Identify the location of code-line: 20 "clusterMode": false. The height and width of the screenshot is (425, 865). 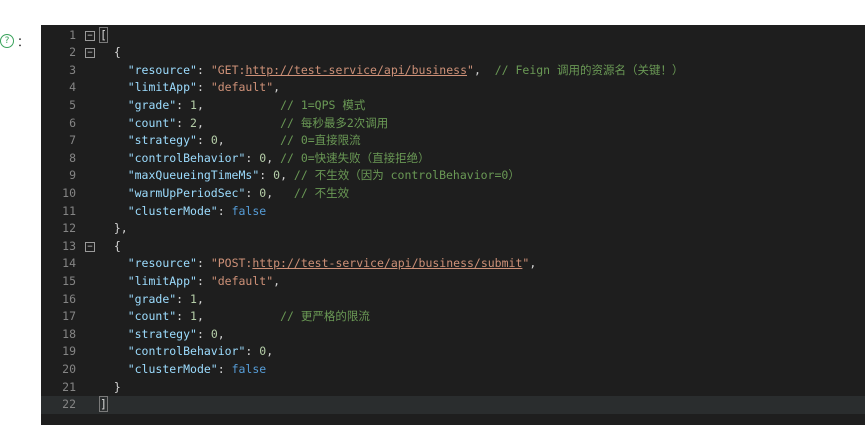
(453, 370).